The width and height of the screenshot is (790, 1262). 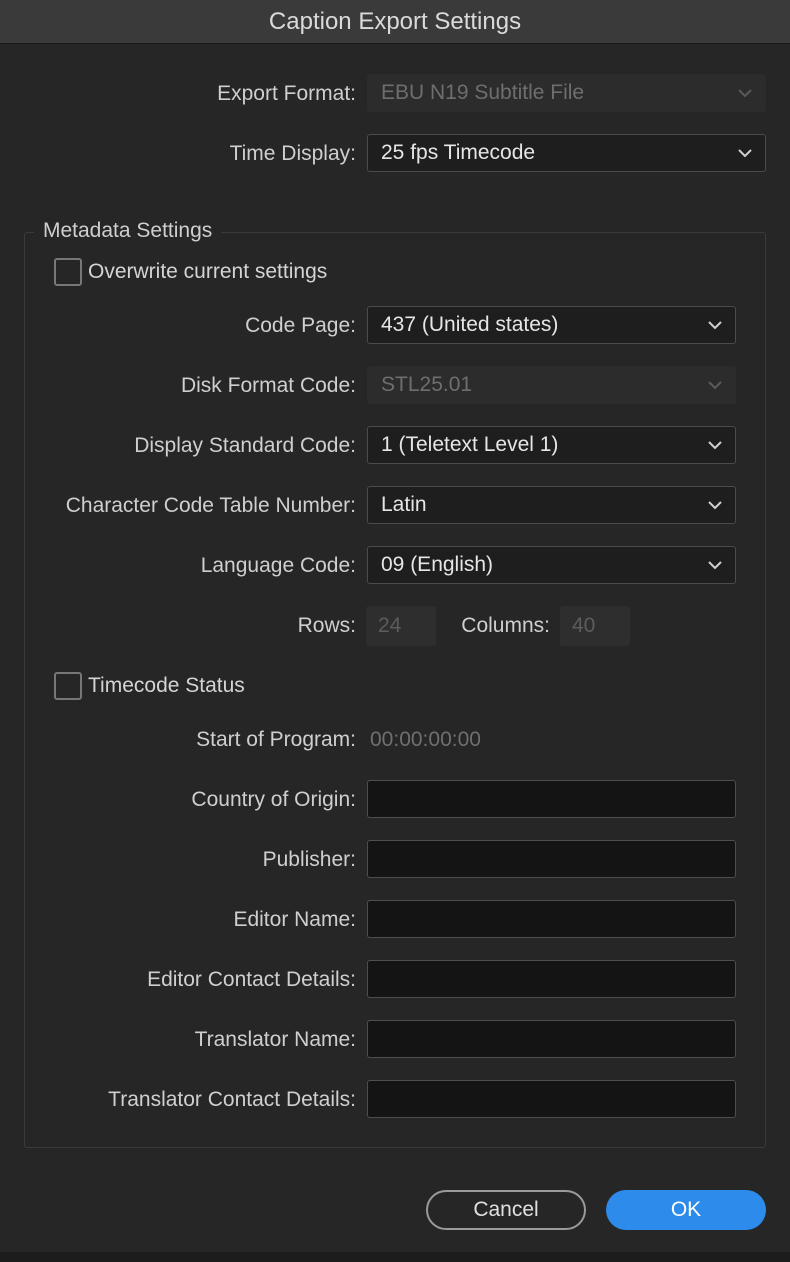 I want to click on overwrite-settings-label: Overwrite current settings, so click(x=208, y=271).